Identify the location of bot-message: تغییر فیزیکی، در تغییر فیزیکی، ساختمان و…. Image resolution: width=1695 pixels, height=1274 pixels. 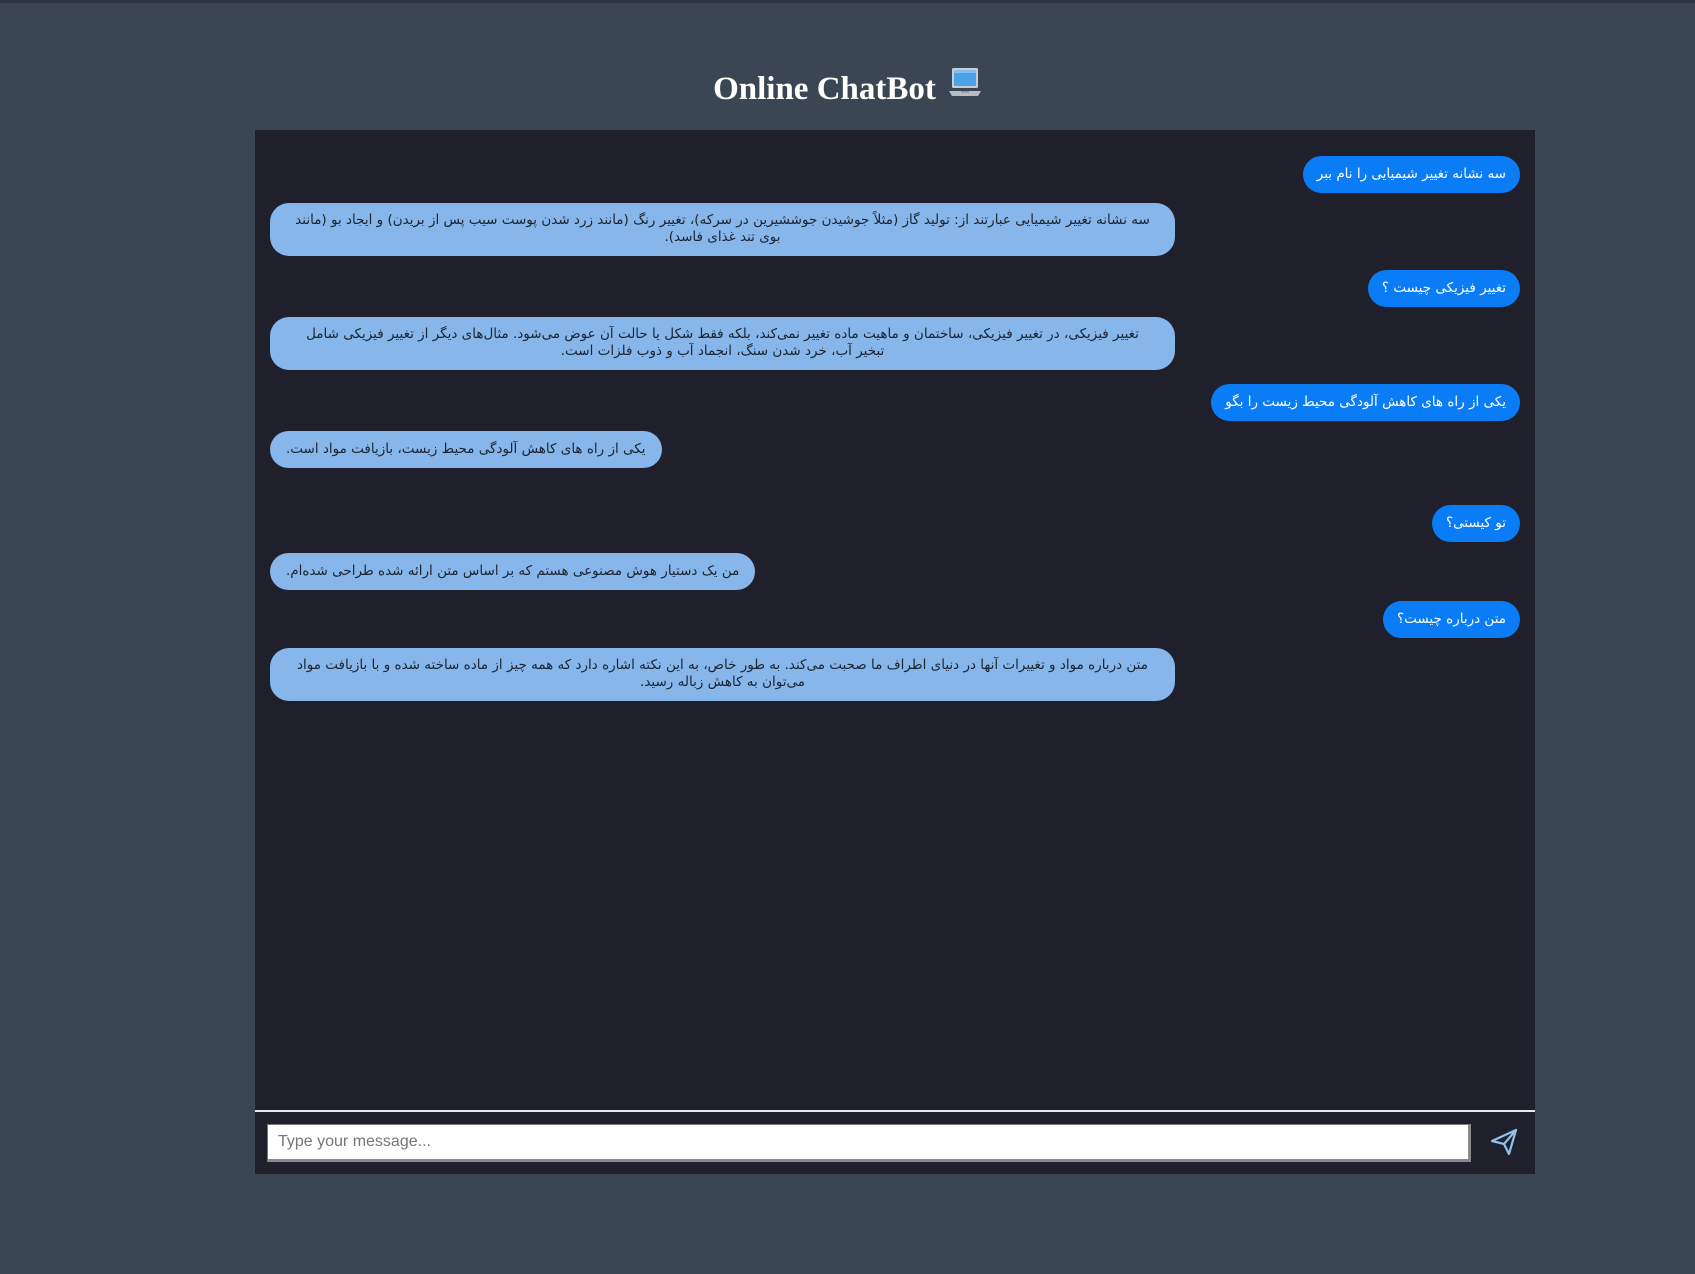
(722, 343).